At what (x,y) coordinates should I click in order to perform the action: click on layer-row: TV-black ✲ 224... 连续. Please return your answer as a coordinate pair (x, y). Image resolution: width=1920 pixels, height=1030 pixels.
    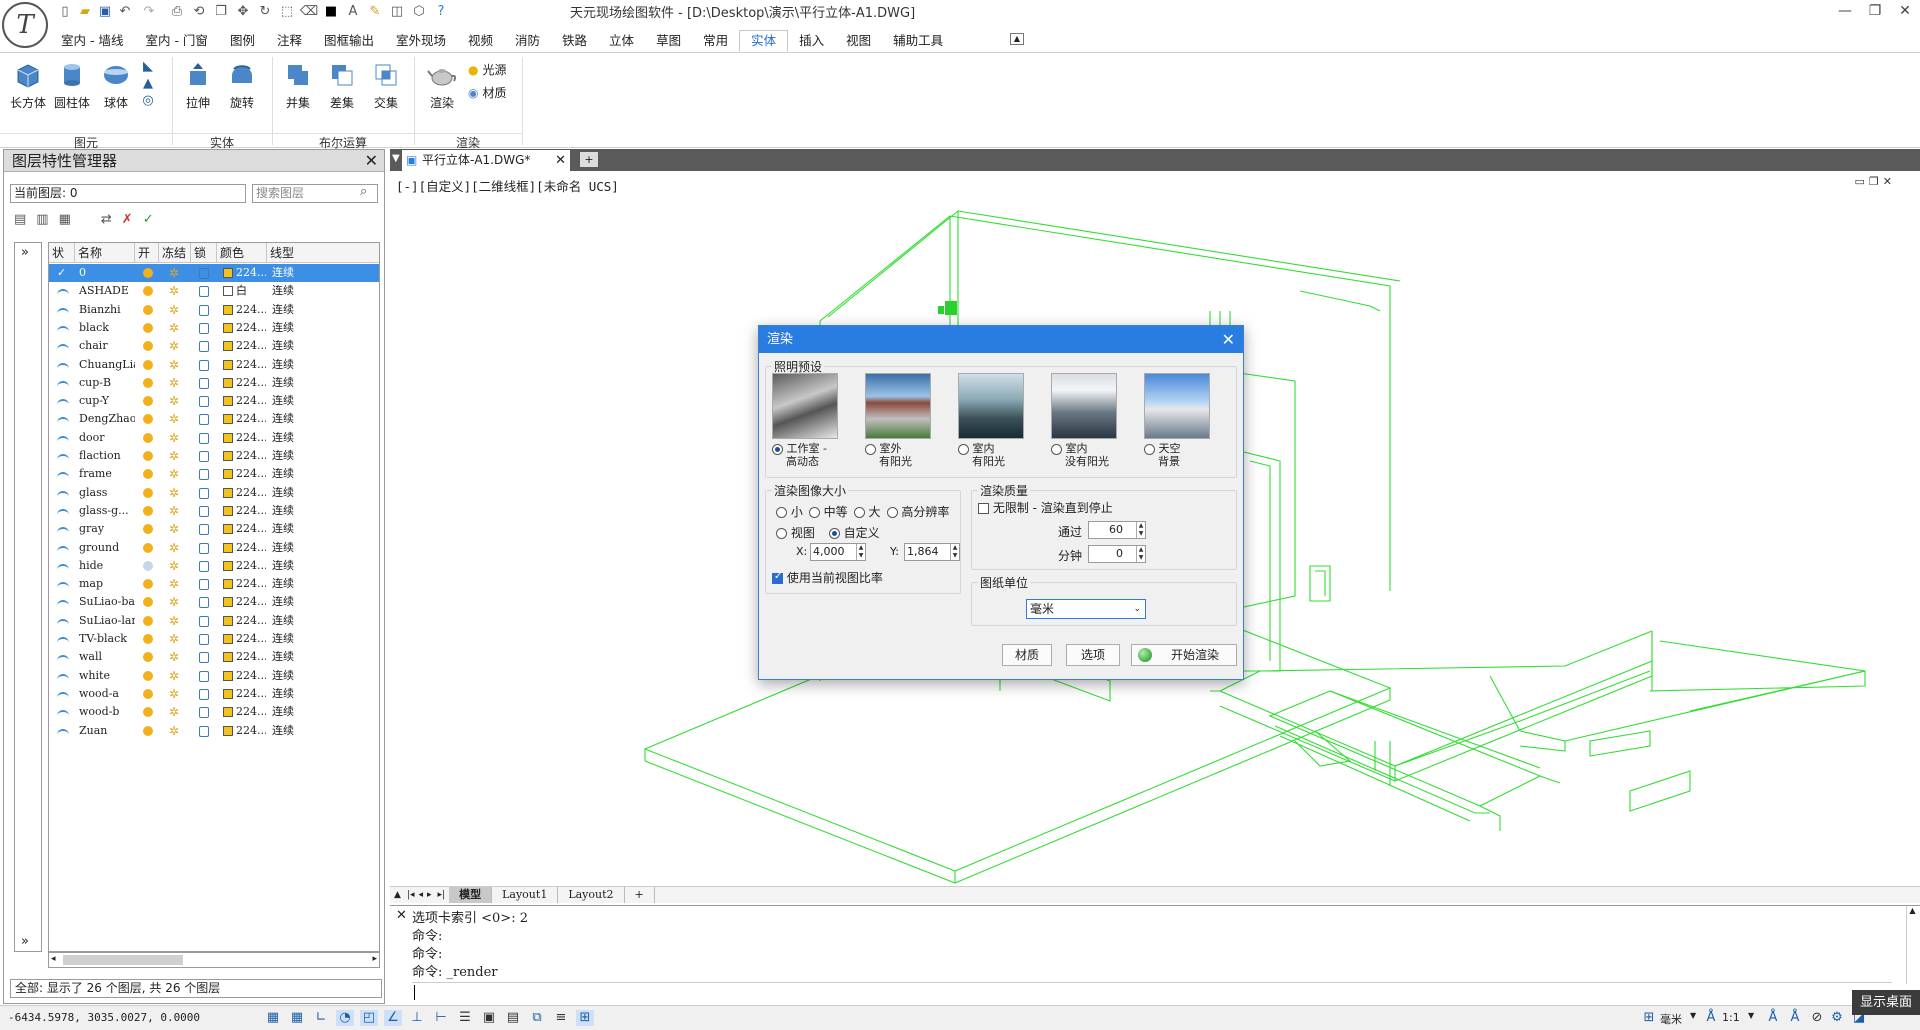
    Looking at the image, I should click on (214, 639).